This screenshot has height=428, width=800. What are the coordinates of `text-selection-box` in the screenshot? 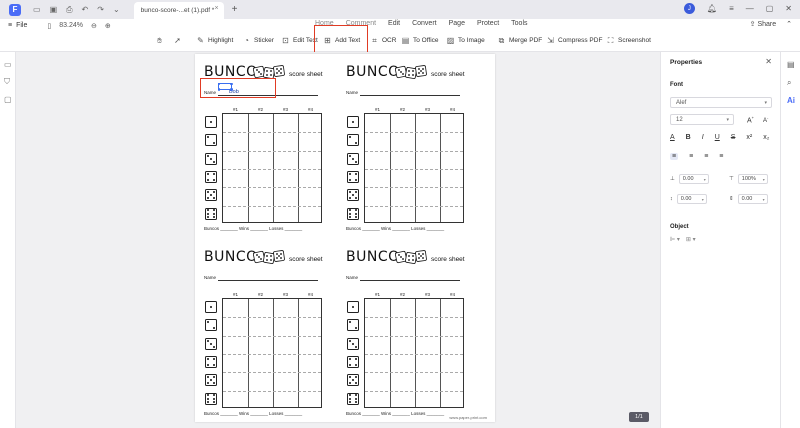 It's located at (225, 86).